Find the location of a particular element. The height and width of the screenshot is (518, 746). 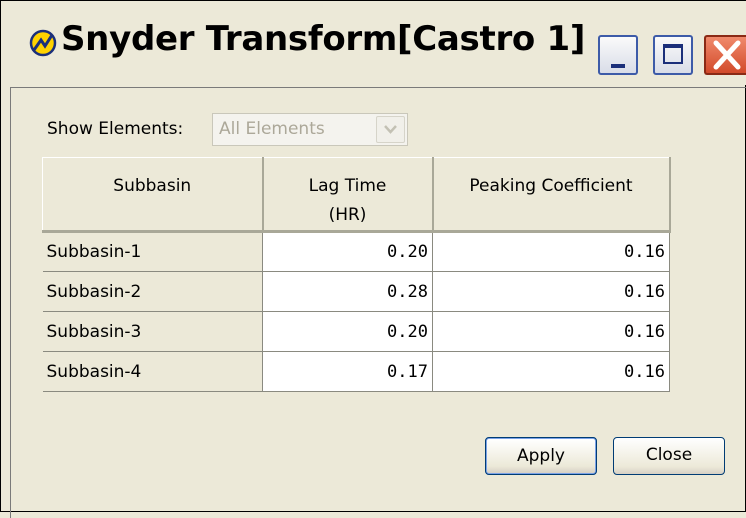

close-button: Close is located at coordinates (669, 456).